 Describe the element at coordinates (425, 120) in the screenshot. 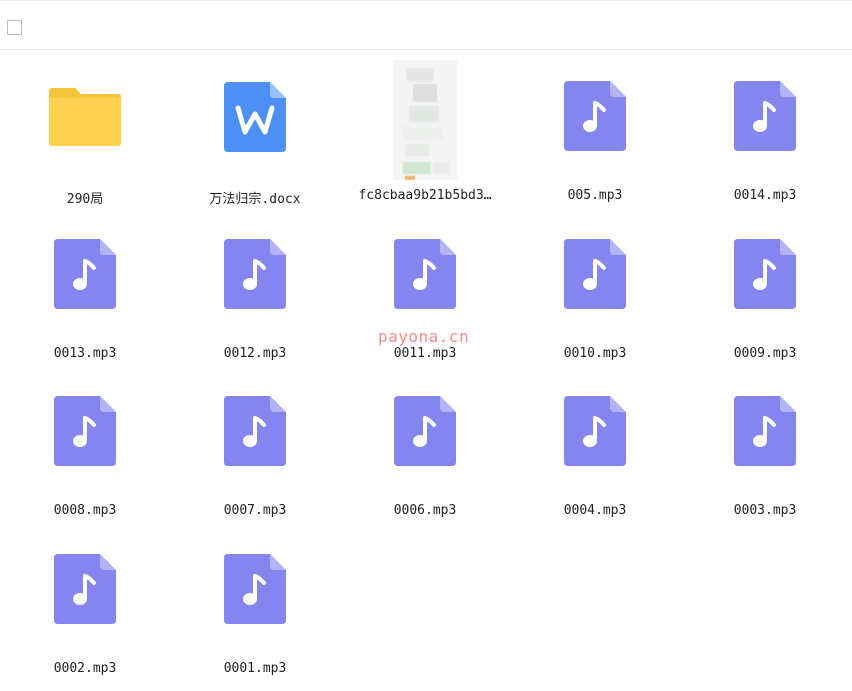

I see `image-thumbnail` at that location.